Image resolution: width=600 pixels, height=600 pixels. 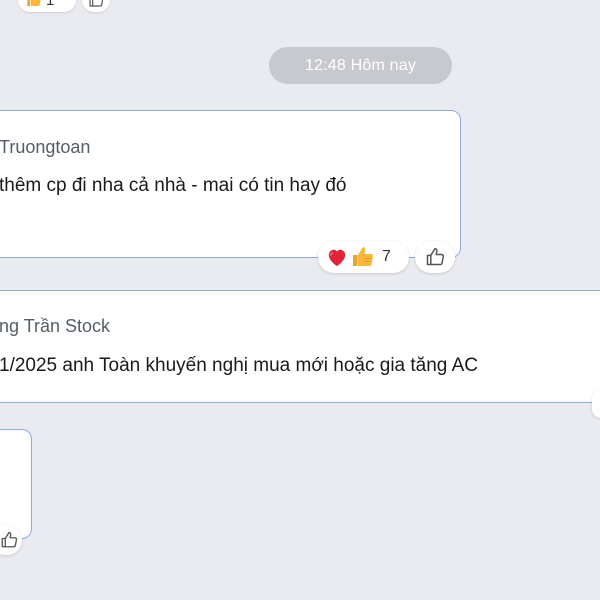 What do you see at coordinates (16, 484) in the screenshot?
I see `message-bubble-partial` at bounding box center [16, 484].